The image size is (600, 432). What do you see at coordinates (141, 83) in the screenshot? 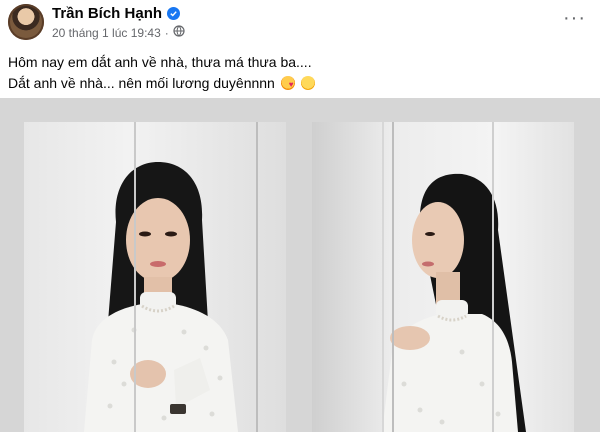
I see `caption-line-2: Dắt anh về nhà... nên mối lương duyênnnn` at bounding box center [141, 83].